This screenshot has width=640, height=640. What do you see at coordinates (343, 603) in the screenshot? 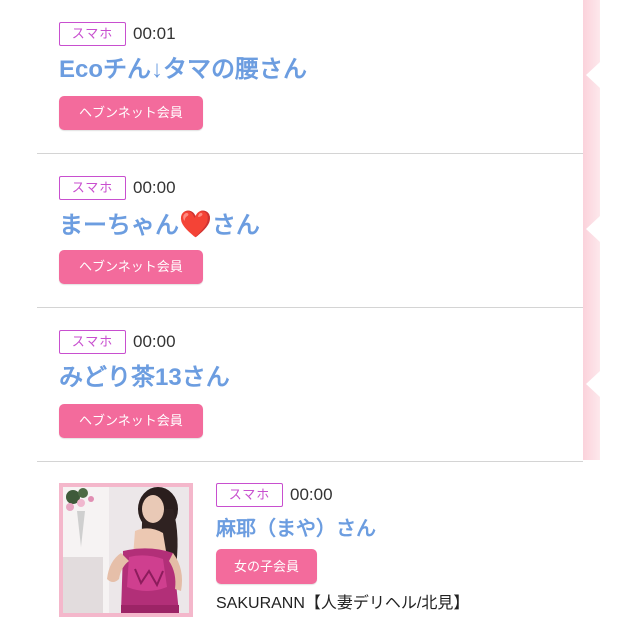
I see `shop-name: SAKURANN【人妻デリヘル/北見】` at bounding box center [343, 603].